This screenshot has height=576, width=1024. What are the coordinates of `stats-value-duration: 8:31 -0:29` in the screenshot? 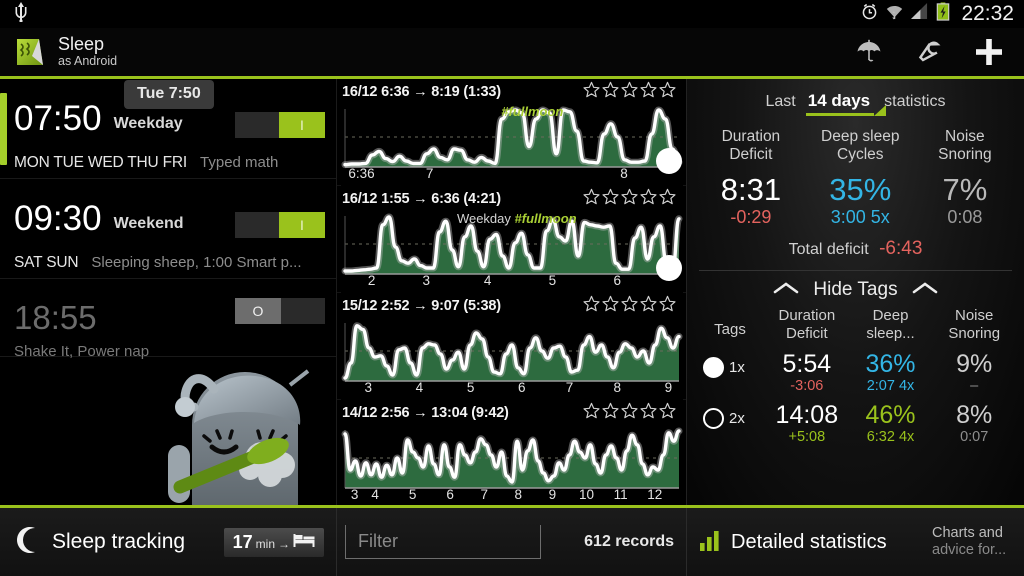 It's located at (751, 198).